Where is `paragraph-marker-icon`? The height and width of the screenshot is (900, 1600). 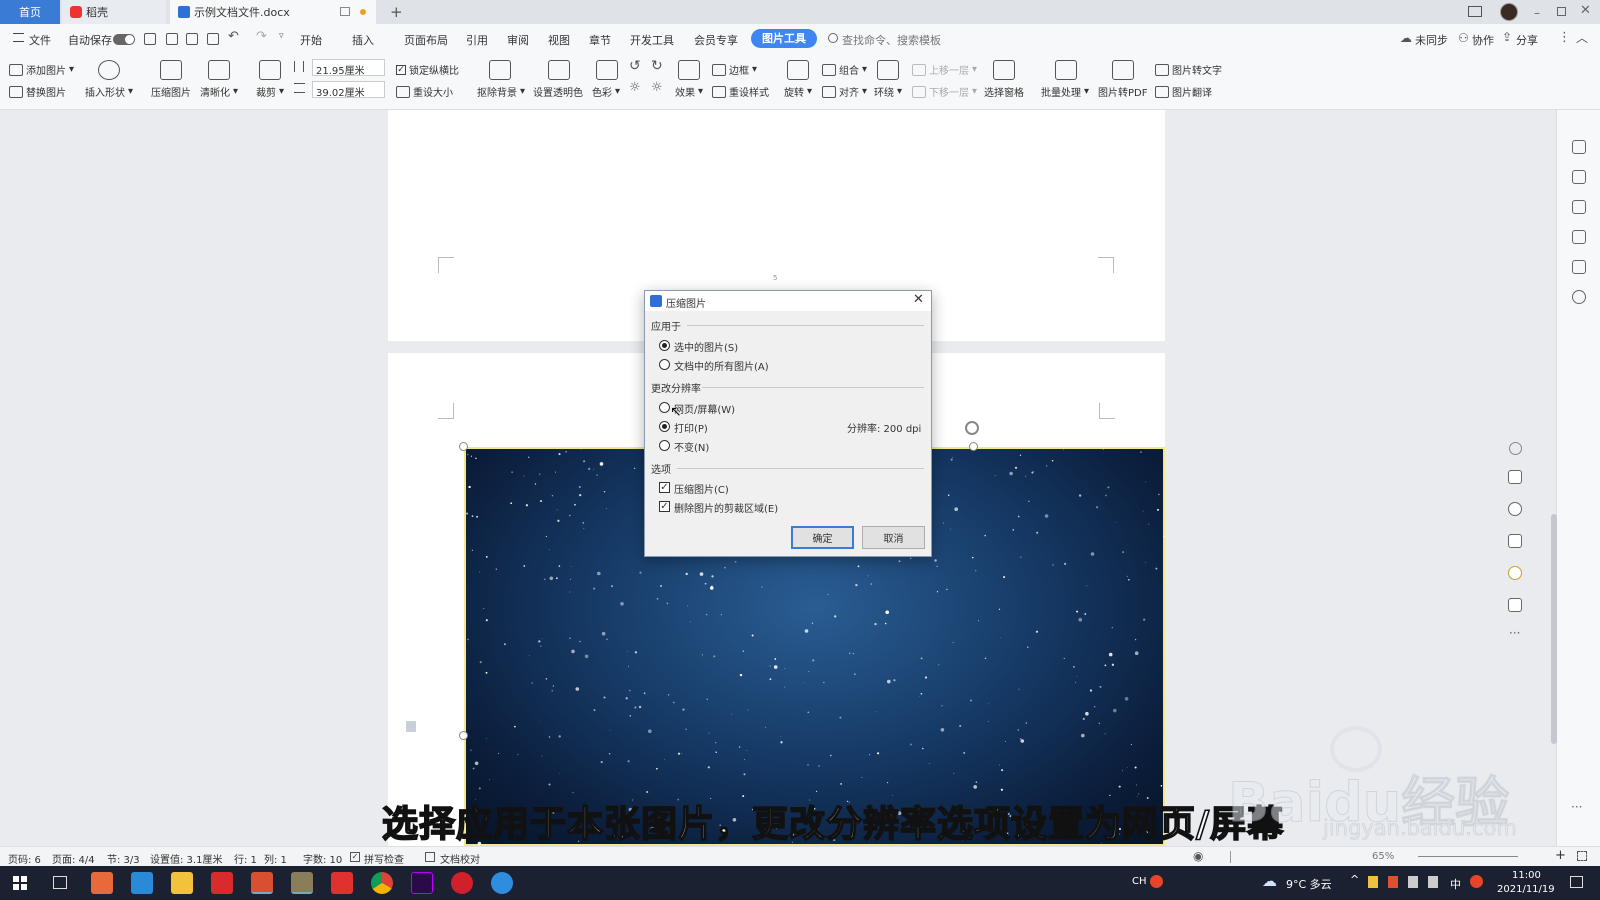 paragraph-marker-icon is located at coordinates (411, 726).